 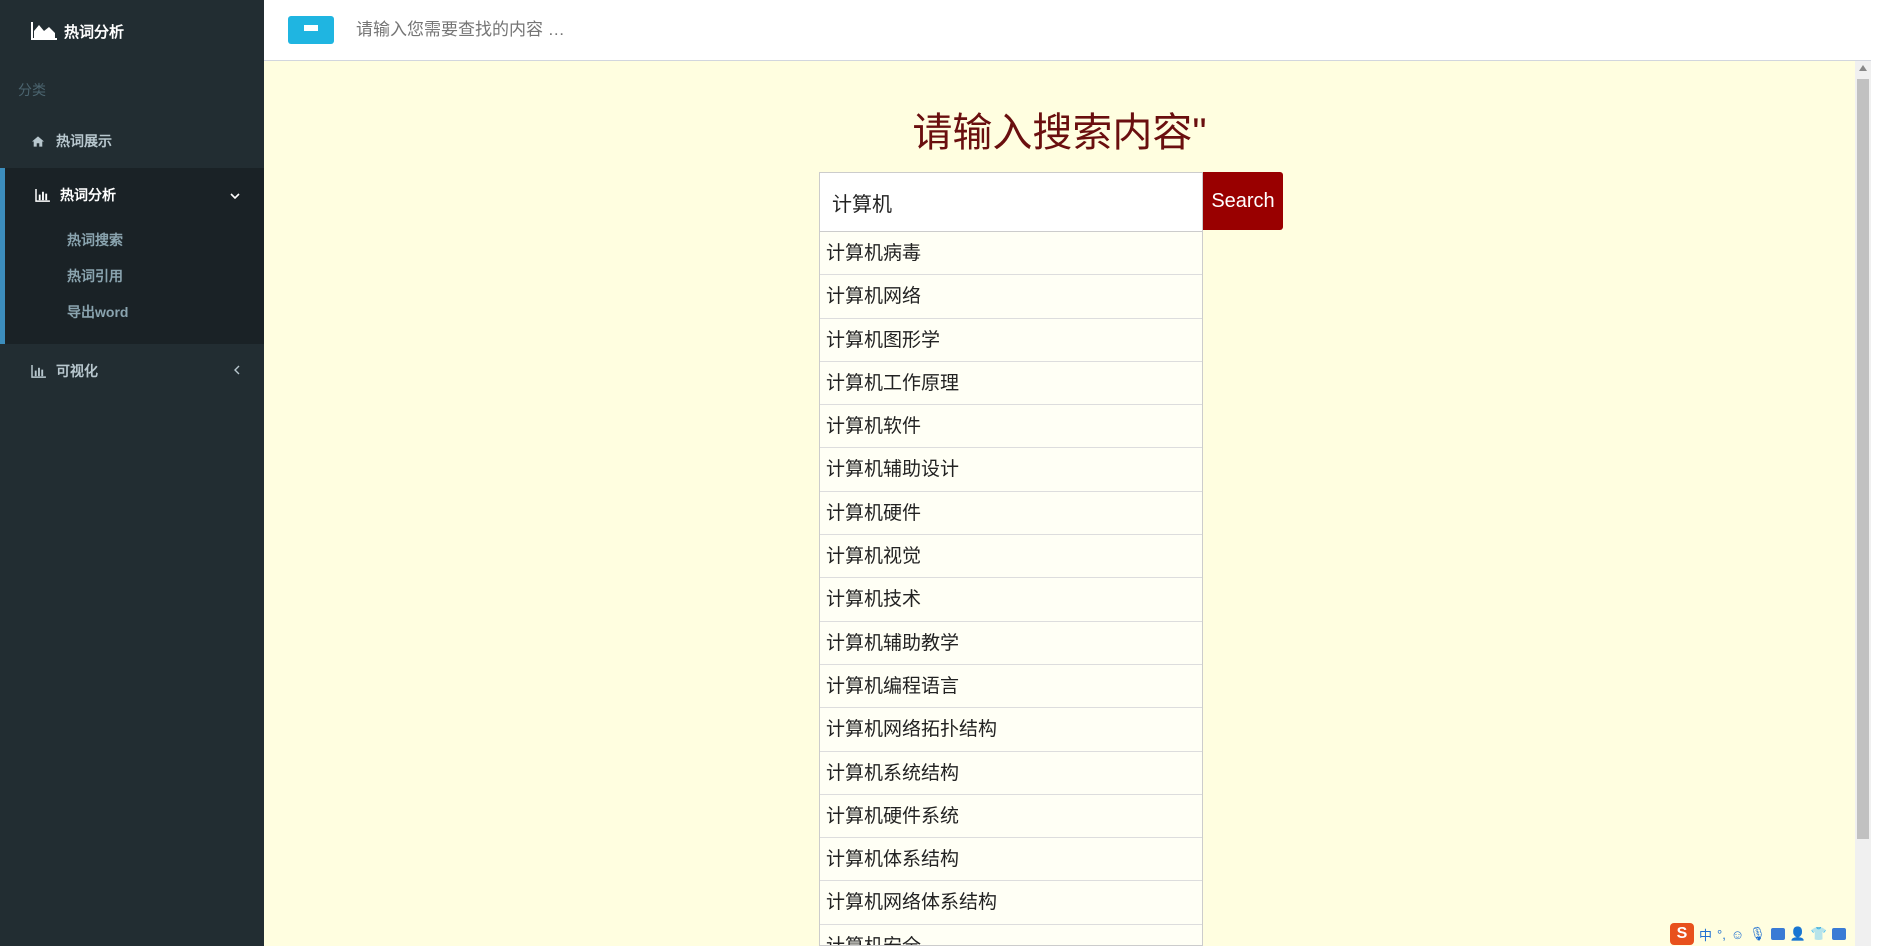 I want to click on ime-mode-label: 中, so click(x=1705, y=934).